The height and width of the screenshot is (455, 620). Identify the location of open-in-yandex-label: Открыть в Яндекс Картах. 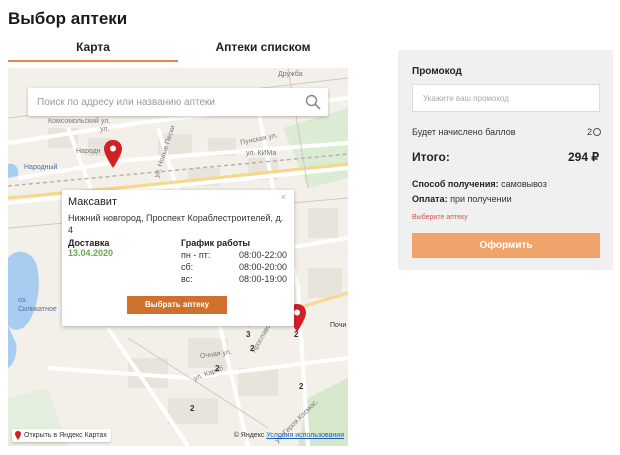
(65, 435).